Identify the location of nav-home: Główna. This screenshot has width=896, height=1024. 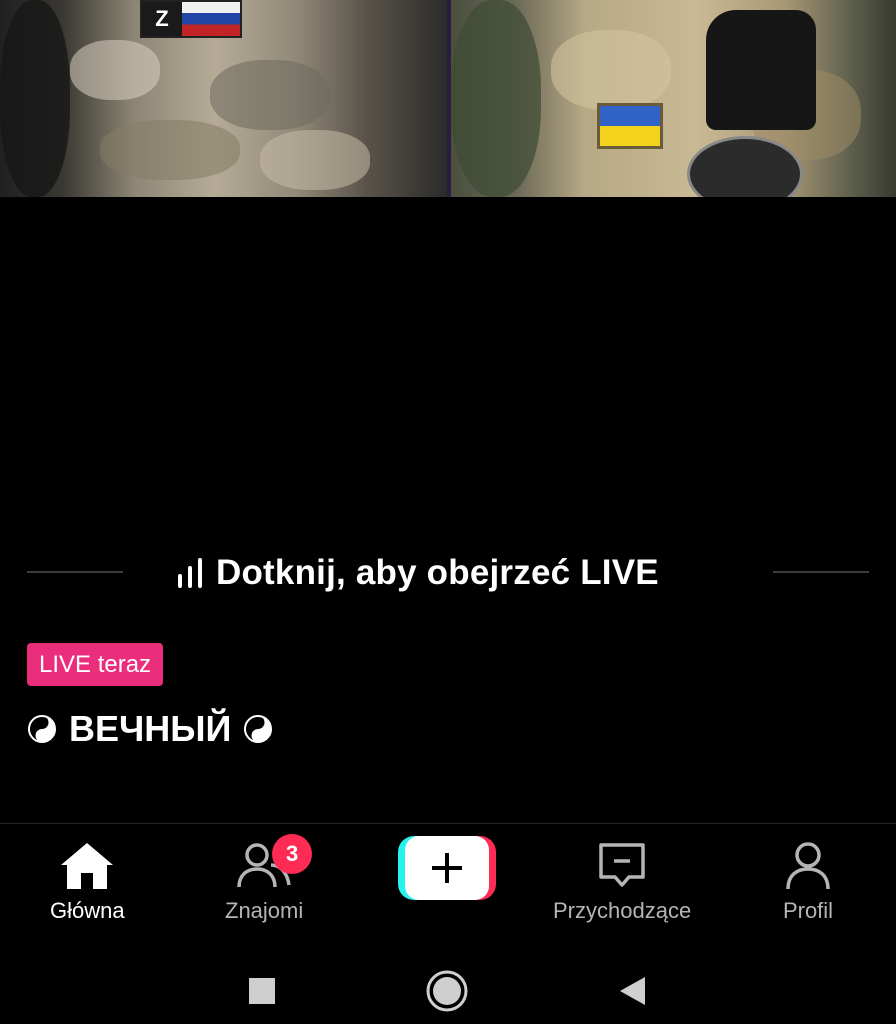
(87, 881).